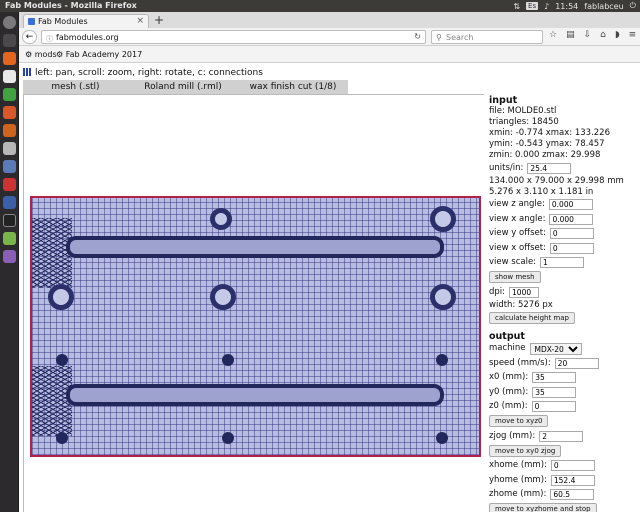 This screenshot has height=512, width=640. I want to click on mold-fan-shape, so click(52, 401).